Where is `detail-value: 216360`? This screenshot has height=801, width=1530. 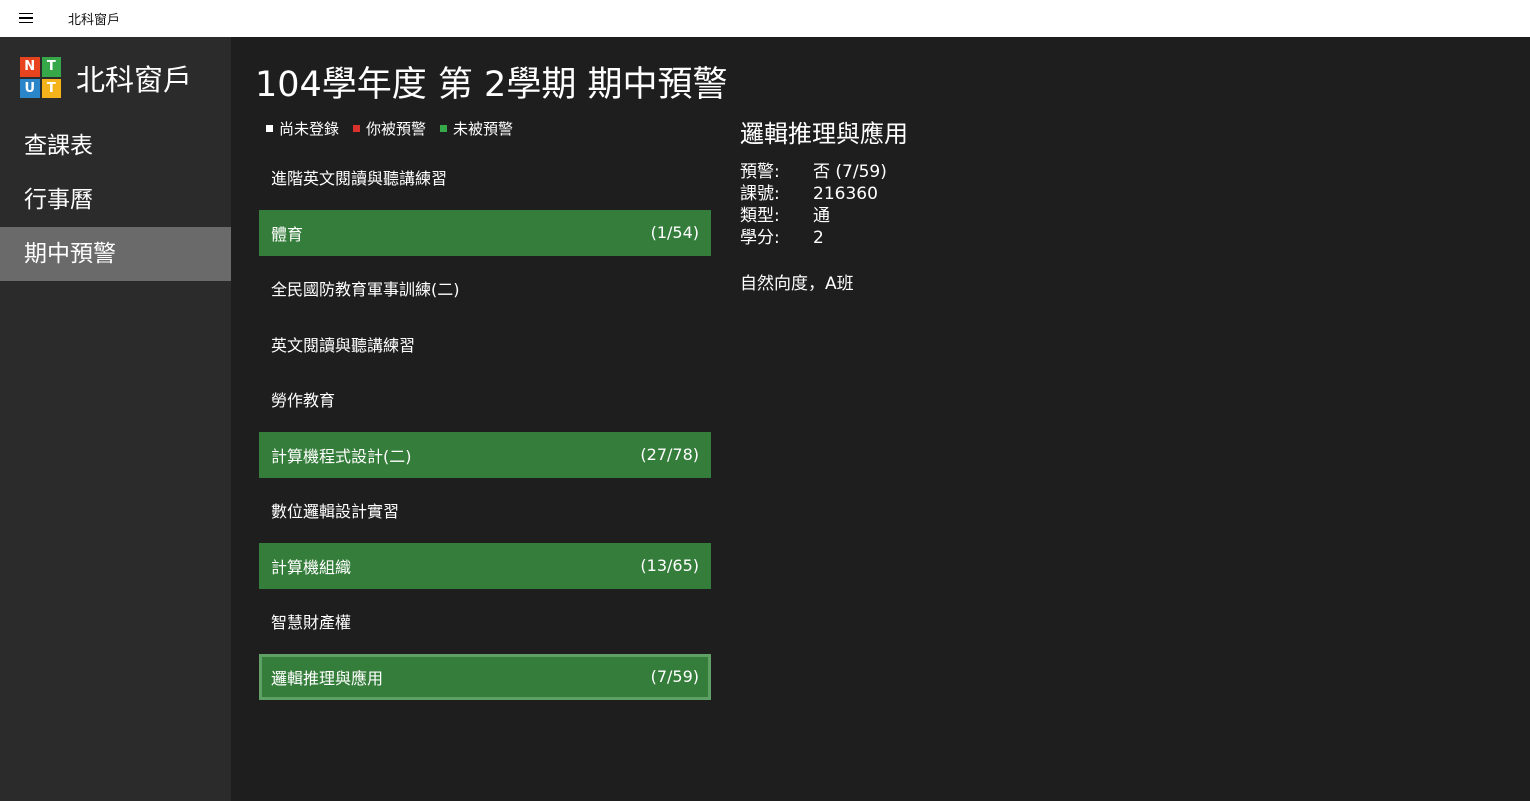 detail-value: 216360 is located at coordinates (845, 194).